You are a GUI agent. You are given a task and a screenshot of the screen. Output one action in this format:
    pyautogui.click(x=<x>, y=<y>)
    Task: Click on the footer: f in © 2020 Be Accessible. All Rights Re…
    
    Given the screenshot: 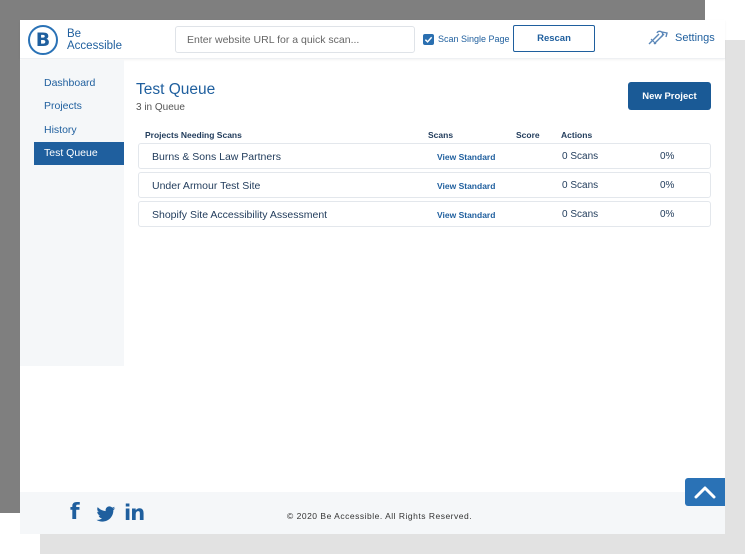 What is the action you would take?
    pyautogui.click(x=372, y=513)
    